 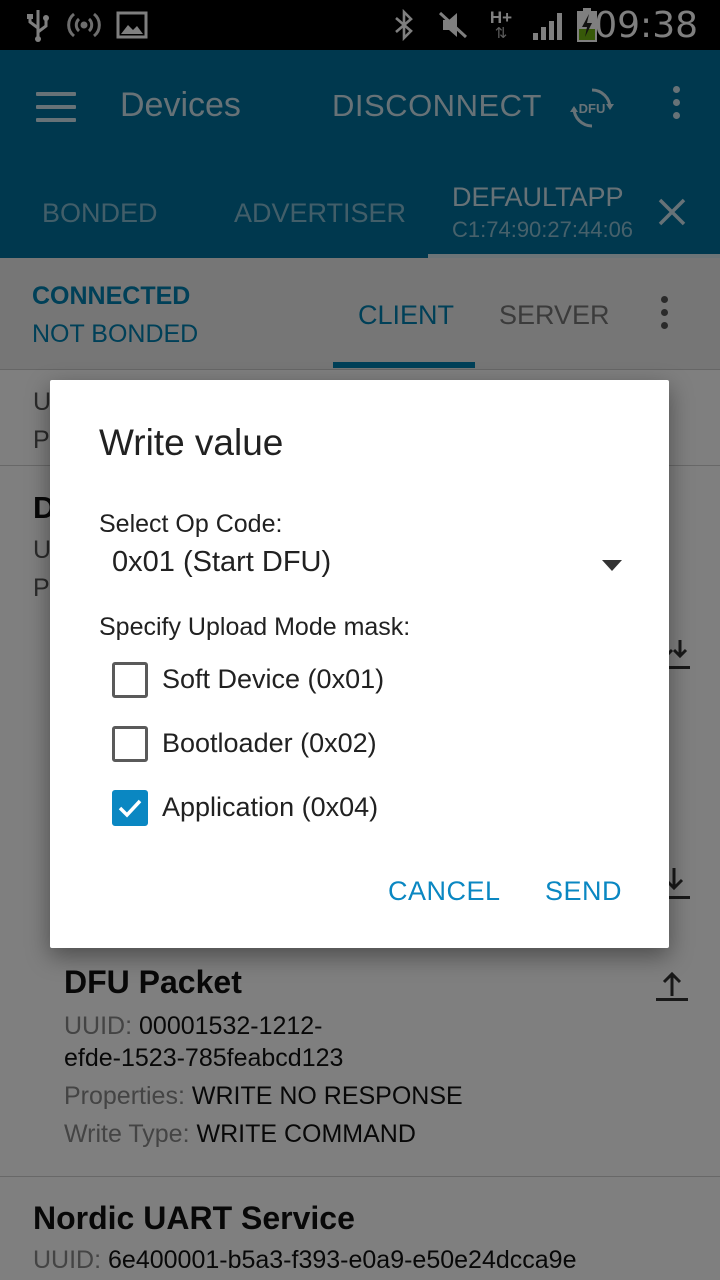 What do you see at coordinates (273, 679) in the screenshot?
I see `soft-device-label: Soft Device (0x01)` at bounding box center [273, 679].